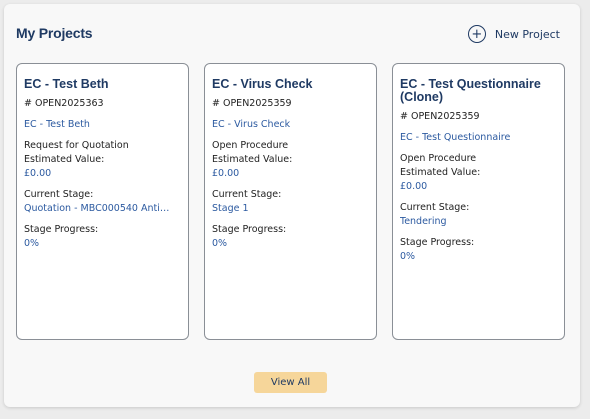  Describe the element at coordinates (290, 382) in the screenshot. I see `view-all-button: View All` at that location.